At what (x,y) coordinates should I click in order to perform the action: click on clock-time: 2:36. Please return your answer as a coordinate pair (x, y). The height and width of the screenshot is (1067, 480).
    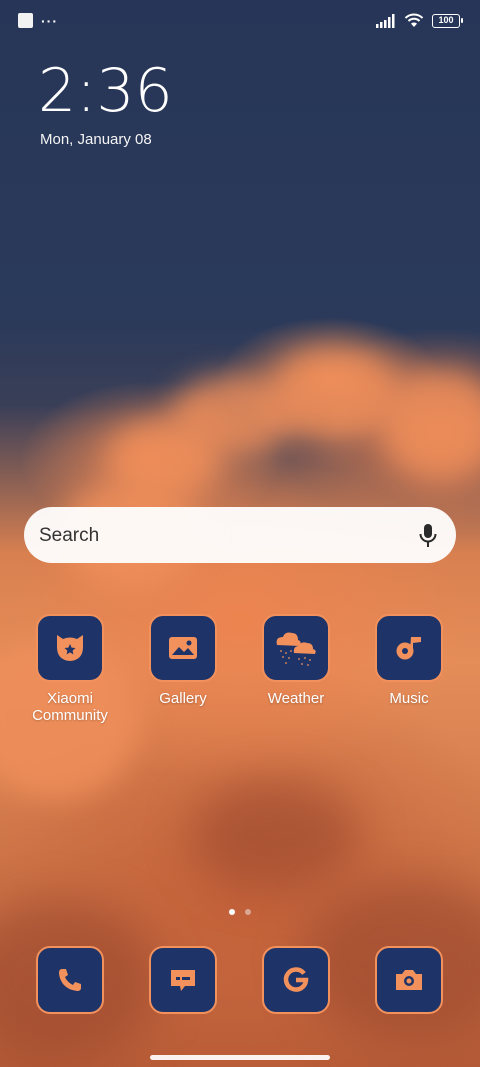
    Looking at the image, I should click on (105, 91).